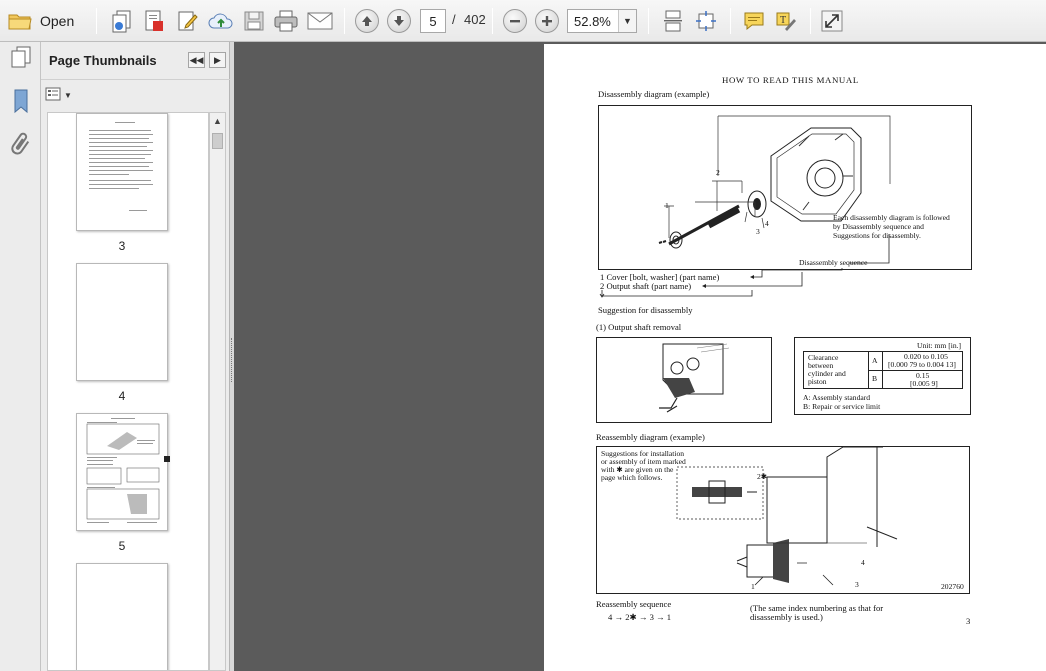 The image size is (1046, 671). I want to click on open-button: Open, so click(44, 21).